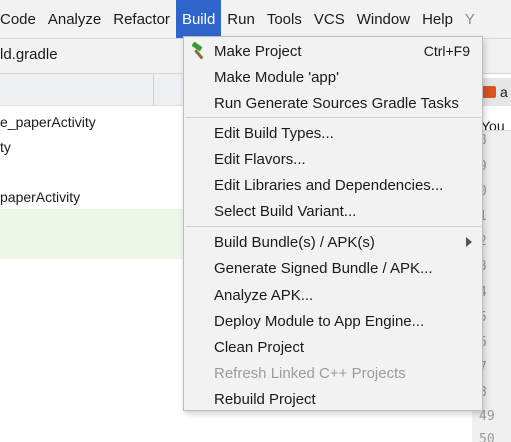 The width and height of the screenshot is (511, 442). Describe the element at coordinates (284, 19) in the screenshot. I see `menu-tools: Tools` at that location.